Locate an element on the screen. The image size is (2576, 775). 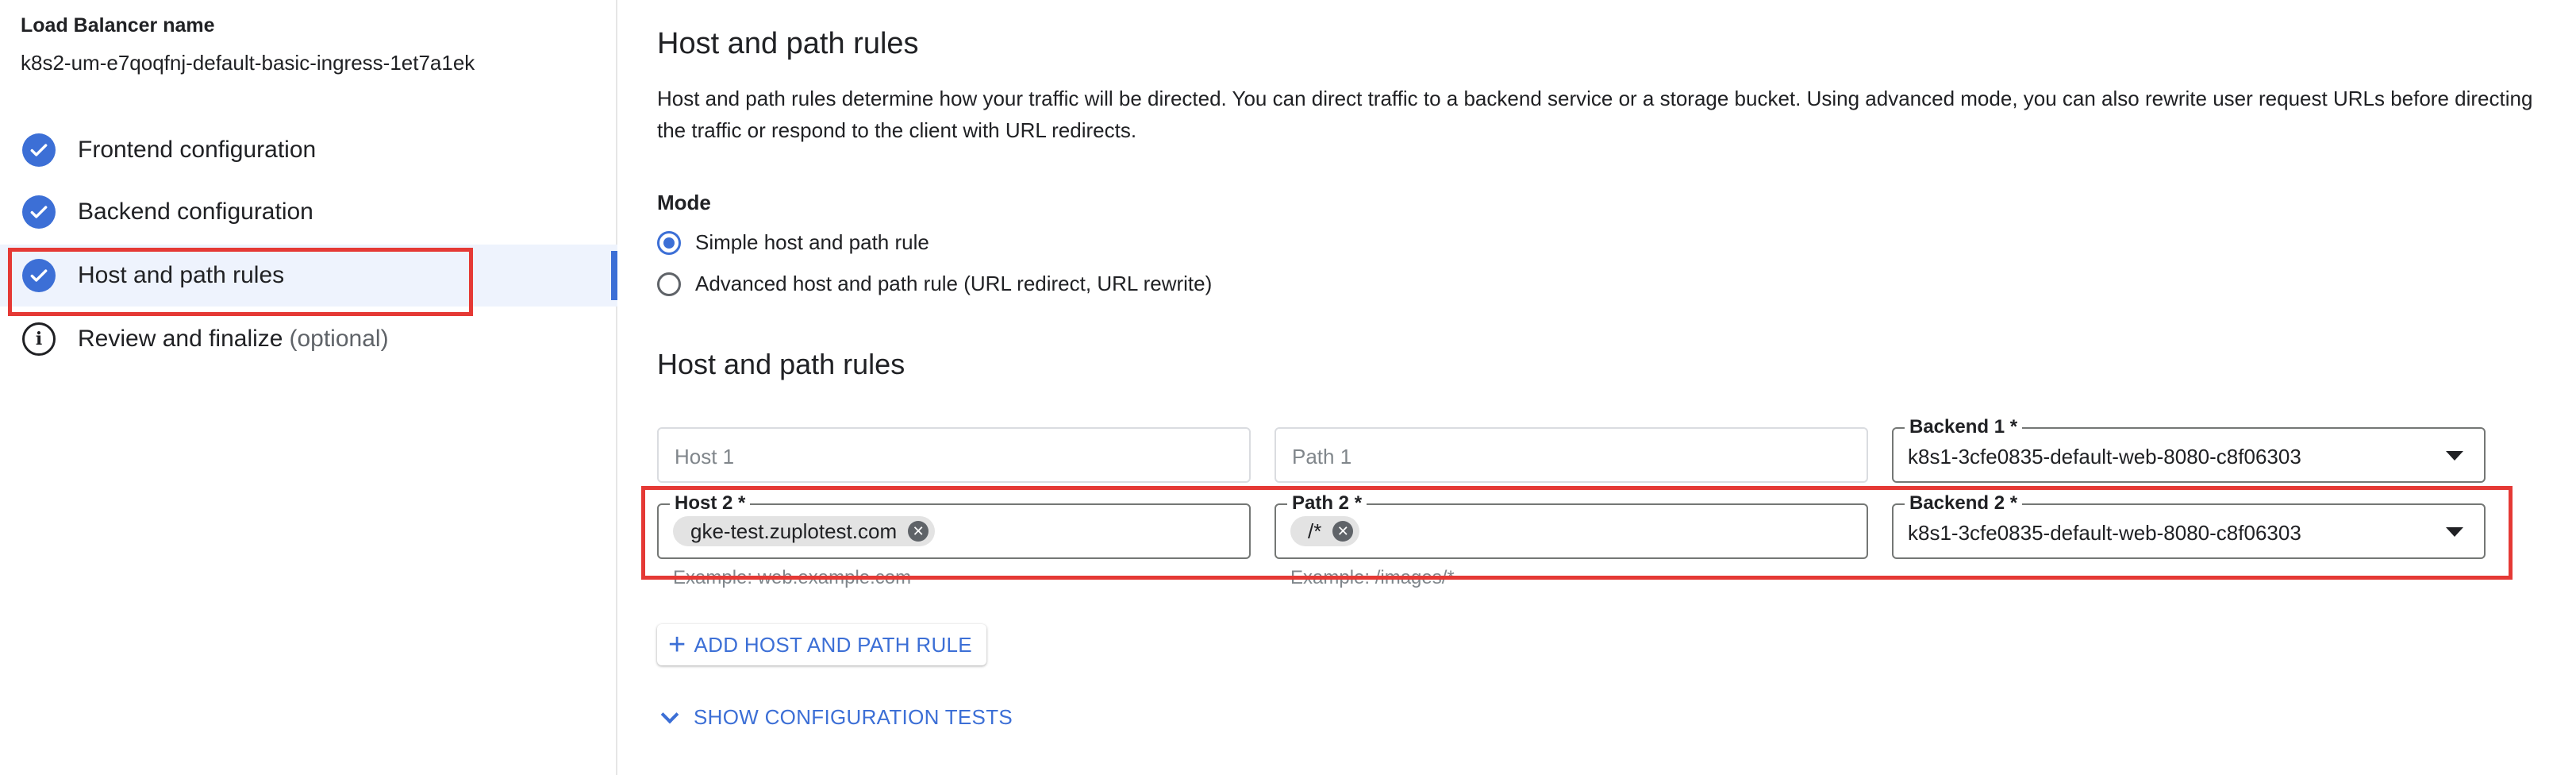
lb-name-label: Load Balancer name is located at coordinates (118, 25).